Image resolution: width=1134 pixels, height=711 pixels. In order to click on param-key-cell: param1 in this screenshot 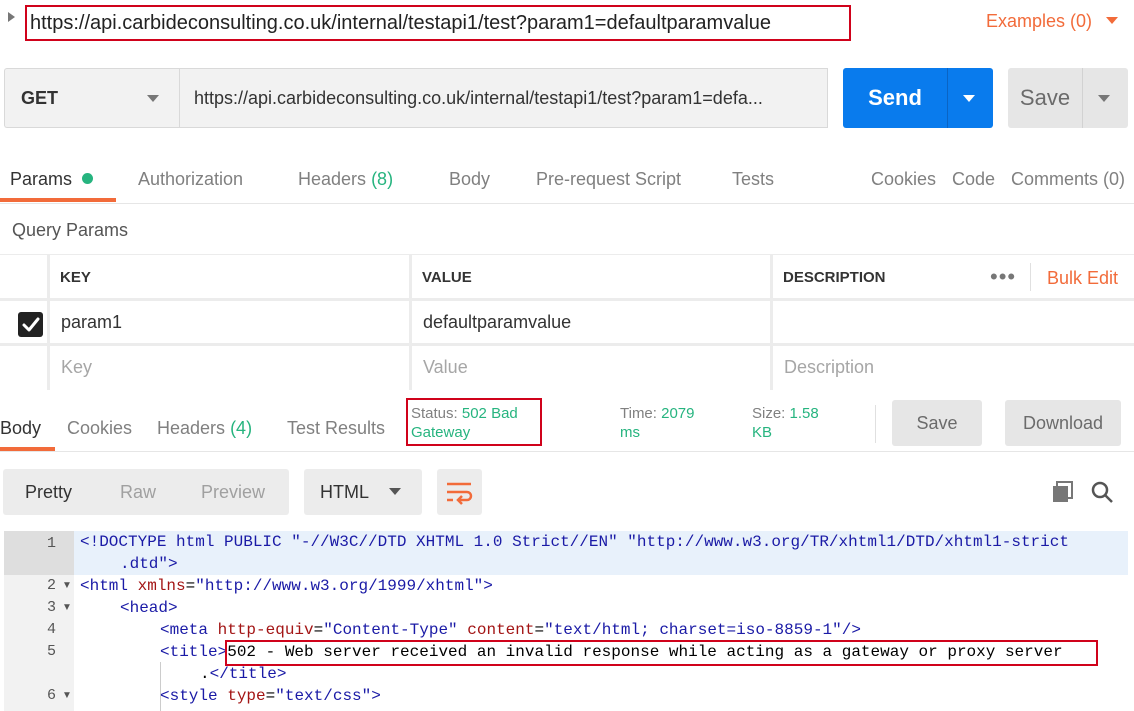, I will do `click(231, 323)`.